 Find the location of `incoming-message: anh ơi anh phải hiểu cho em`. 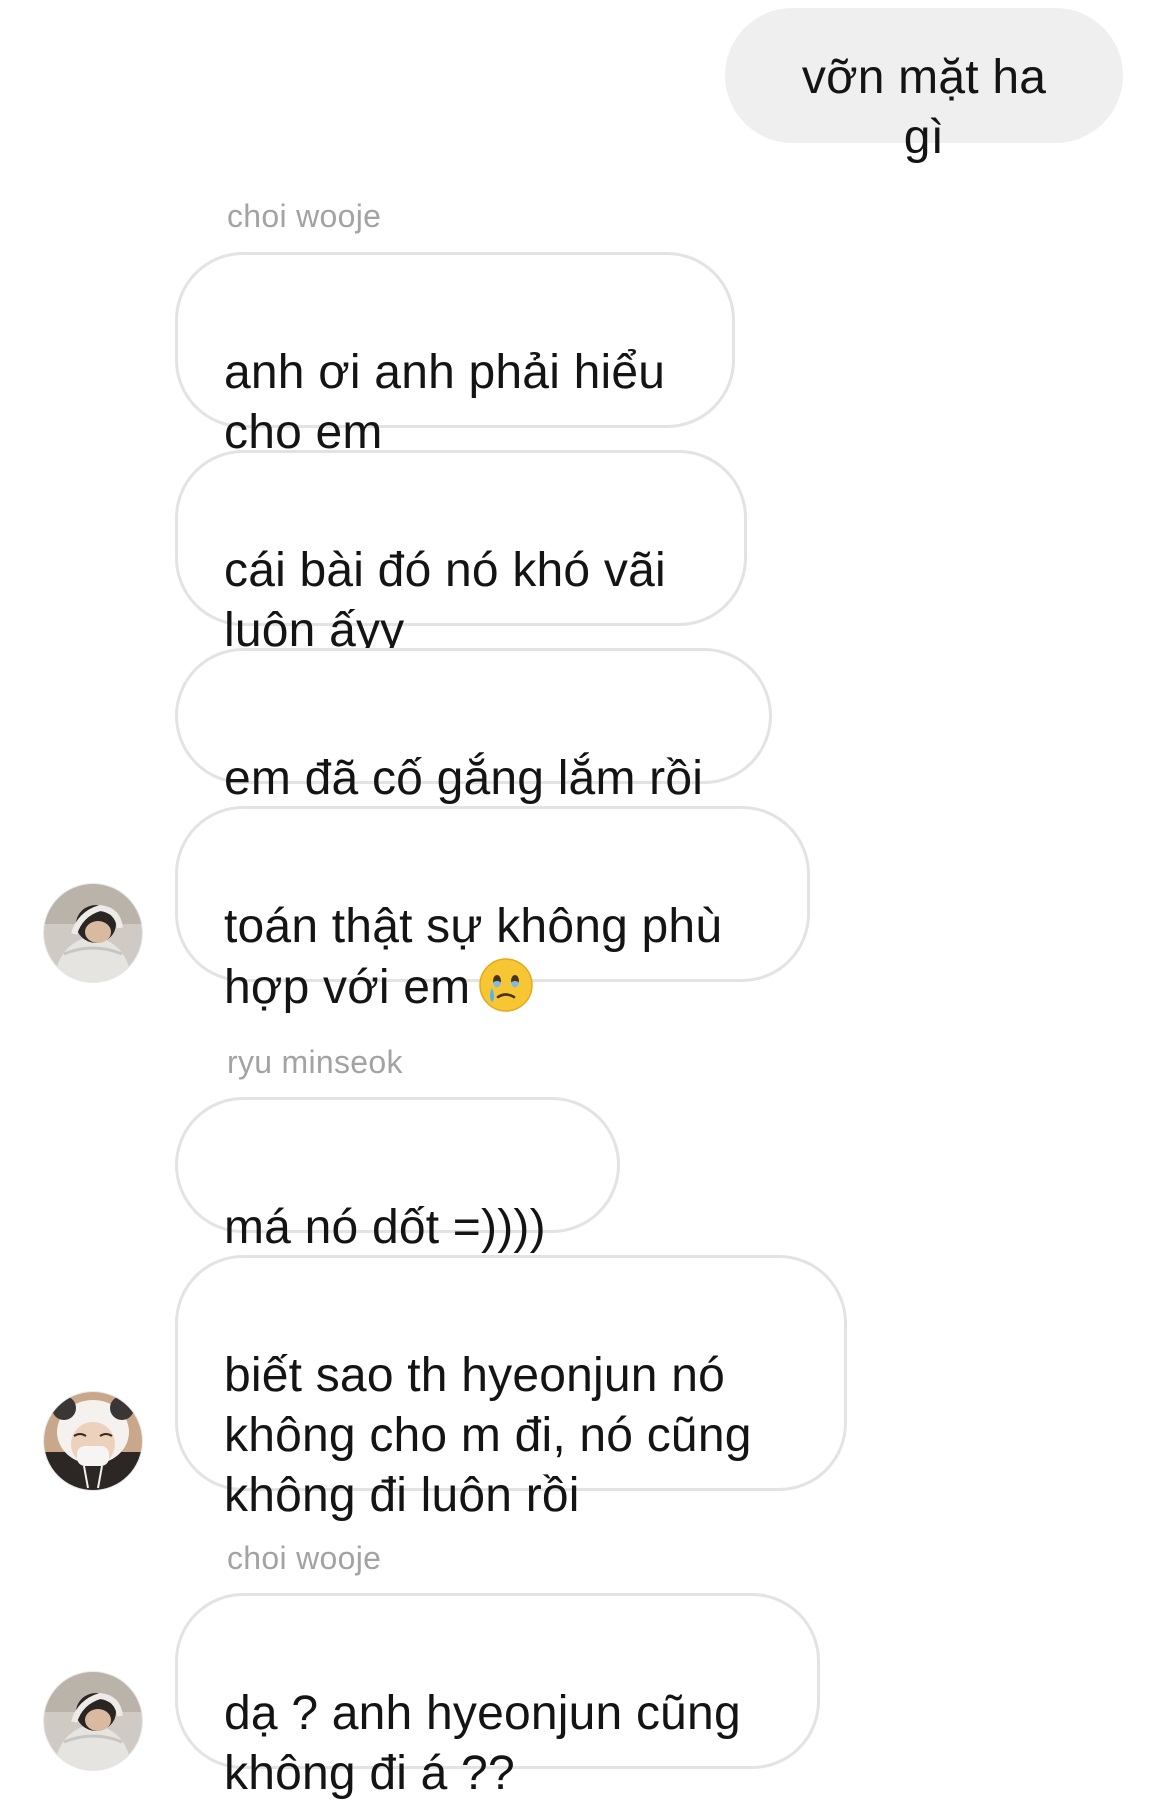

incoming-message: anh ơi anh phải hiểu cho em is located at coordinates (455, 355).